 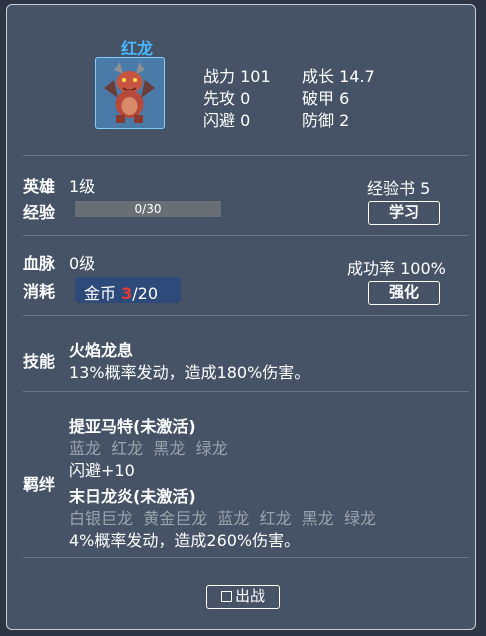 What do you see at coordinates (82, 186) in the screenshot?
I see `hero-level-value: 1级` at bounding box center [82, 186].